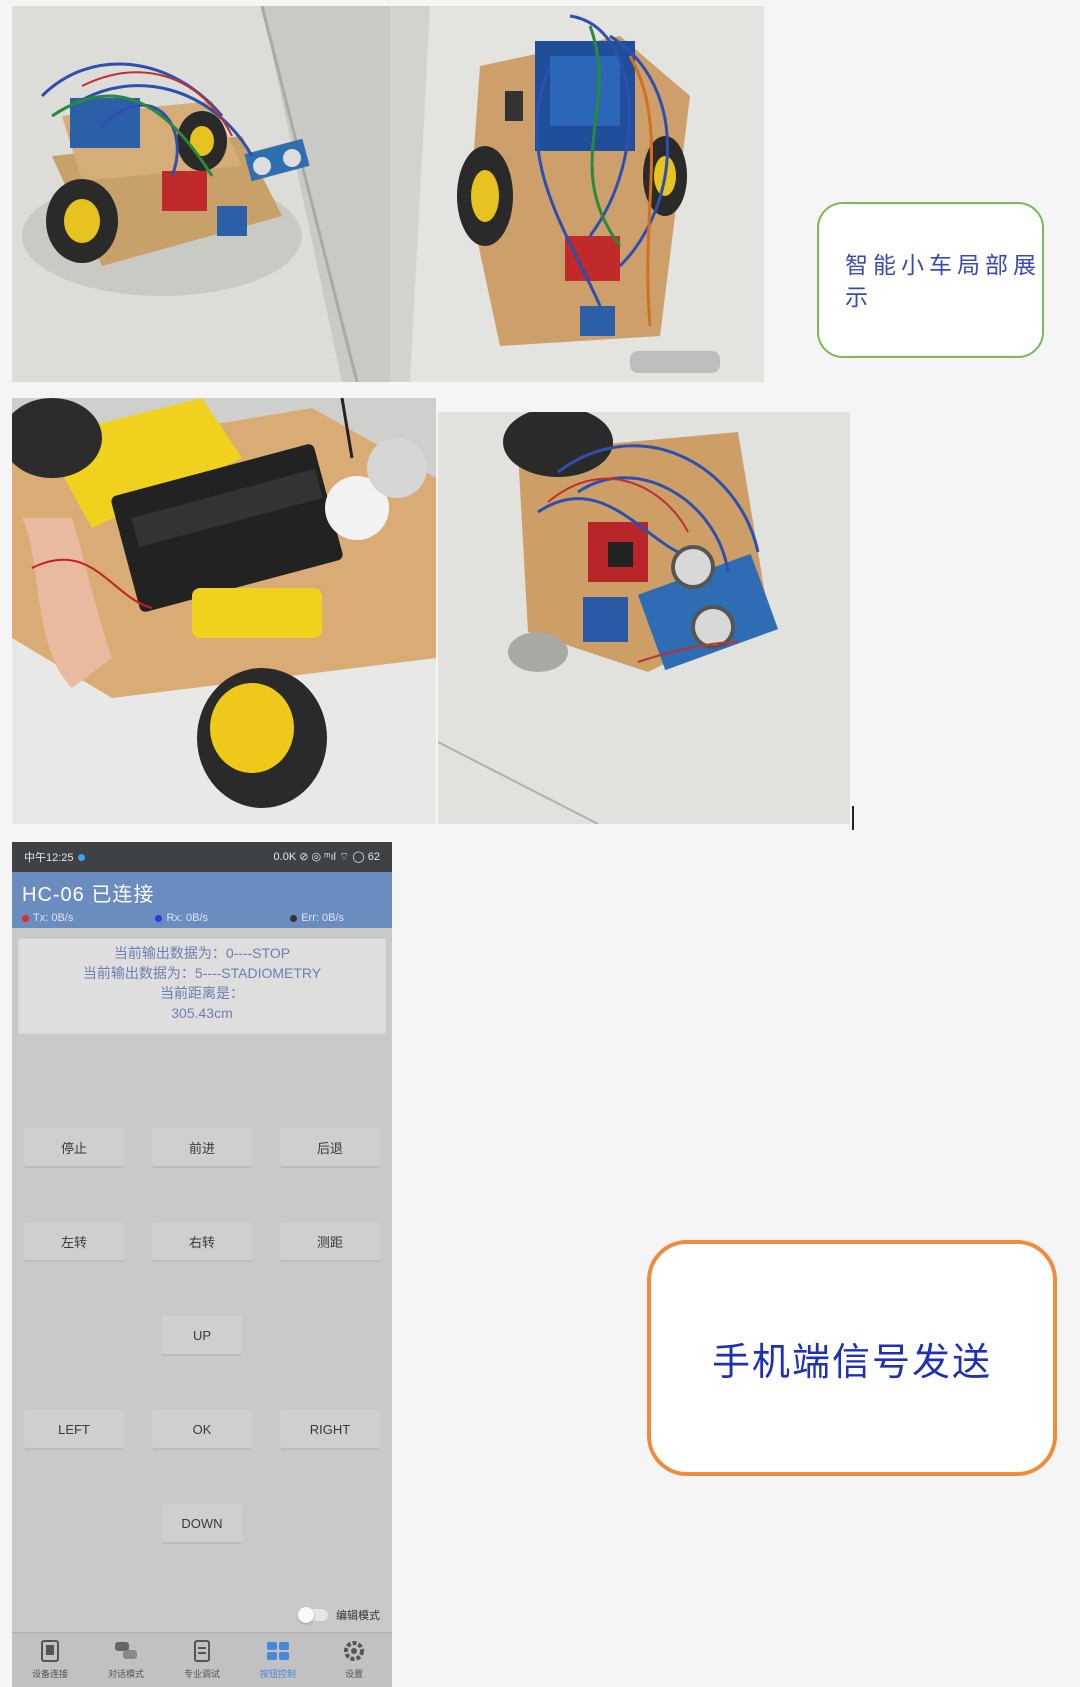 The width and height of the screenshot is (1080, 1687). I want to click on car-display-caption: 智能小车局部展示, so click(943, 282).